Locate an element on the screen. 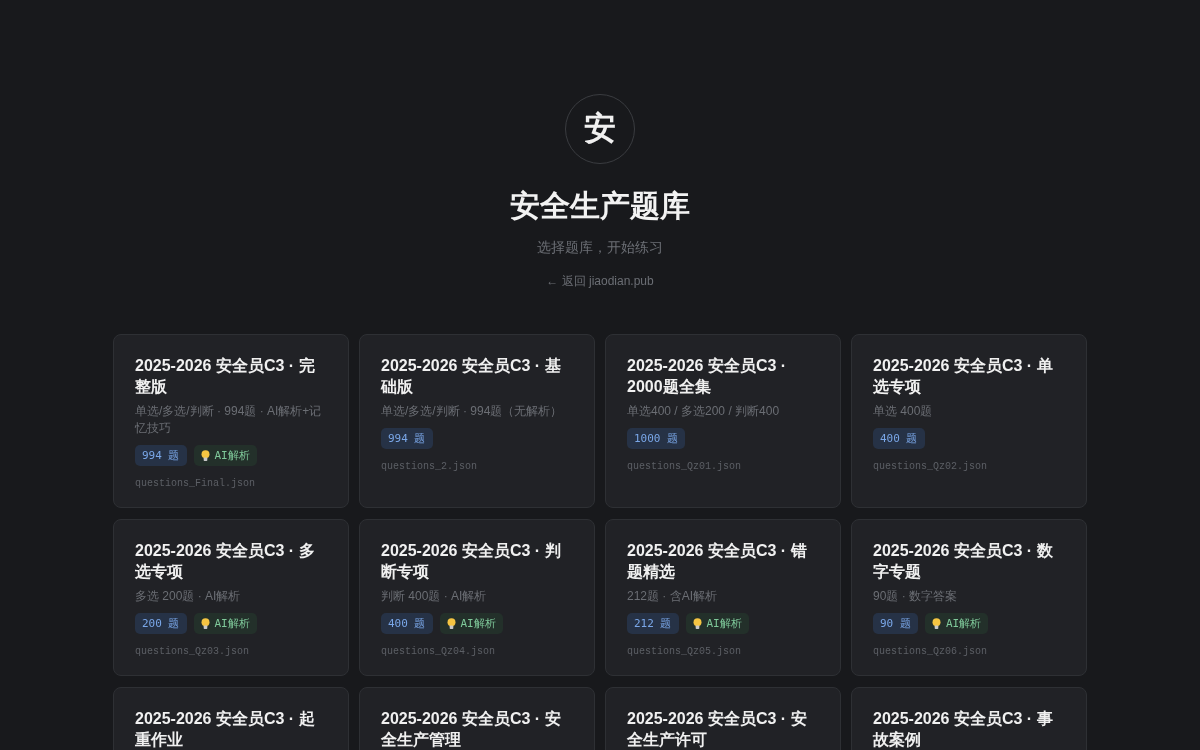 This screenshot has height=750, width=1200. question-bank-card: 2025-2026 安全员C3 · 基础版 单选/多选/判断 · 994题（无解析） 994 题 questions_2.json is located at coordinates (477, 421).